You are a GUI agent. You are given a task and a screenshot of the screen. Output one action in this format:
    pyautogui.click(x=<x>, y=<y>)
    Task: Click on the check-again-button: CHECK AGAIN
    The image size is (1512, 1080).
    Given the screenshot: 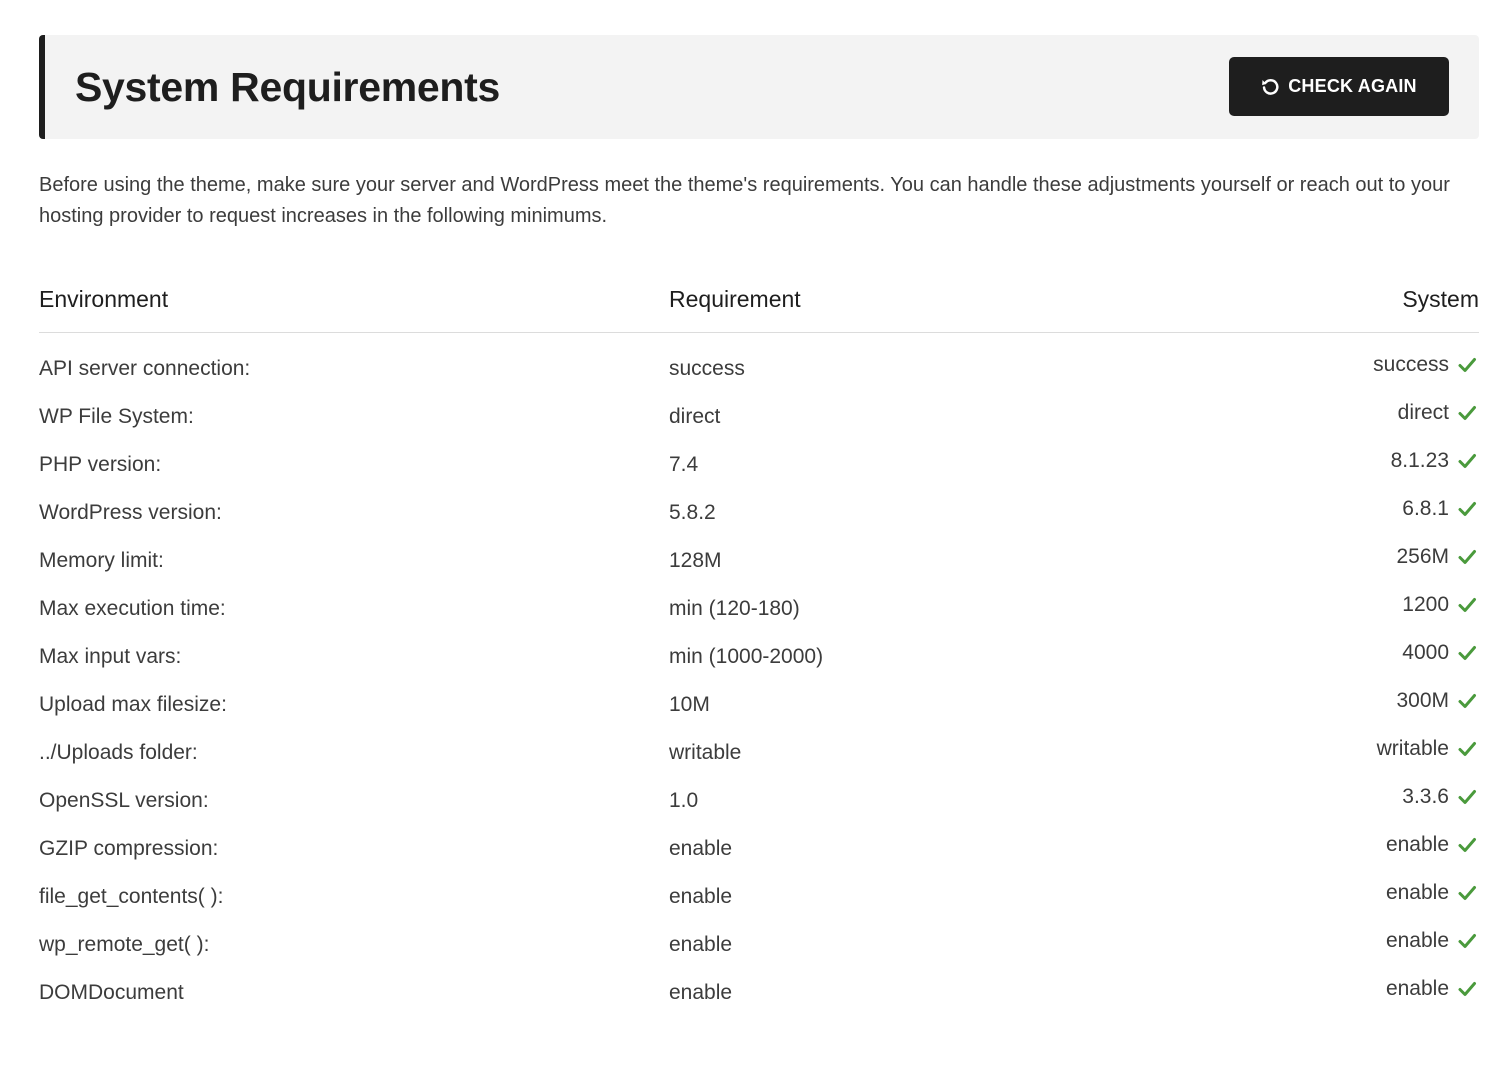 What is the action you would take?
    pyautogui.click(x=1339, y=86)
    